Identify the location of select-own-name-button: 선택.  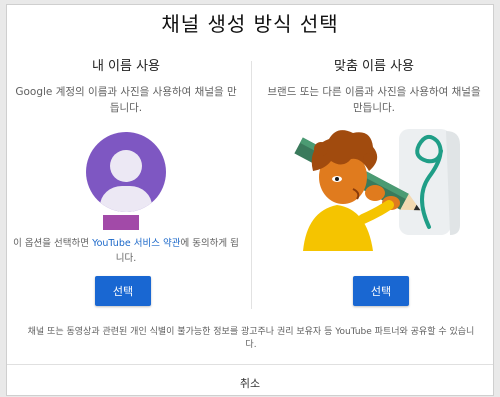
(123, 291).